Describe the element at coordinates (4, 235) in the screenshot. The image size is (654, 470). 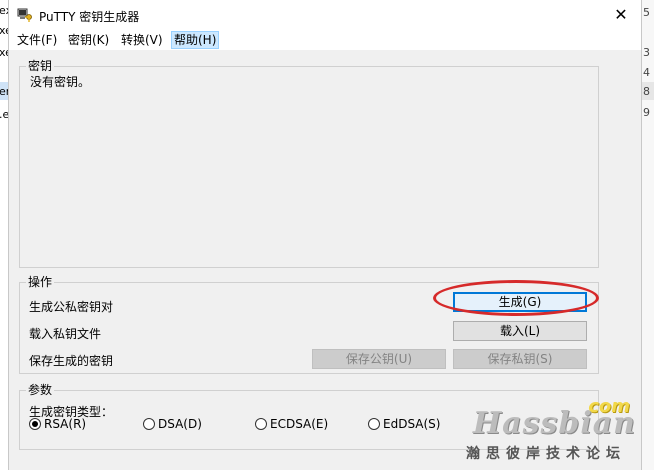
I see `background-window-left: ex xe xe en .e` at that location.